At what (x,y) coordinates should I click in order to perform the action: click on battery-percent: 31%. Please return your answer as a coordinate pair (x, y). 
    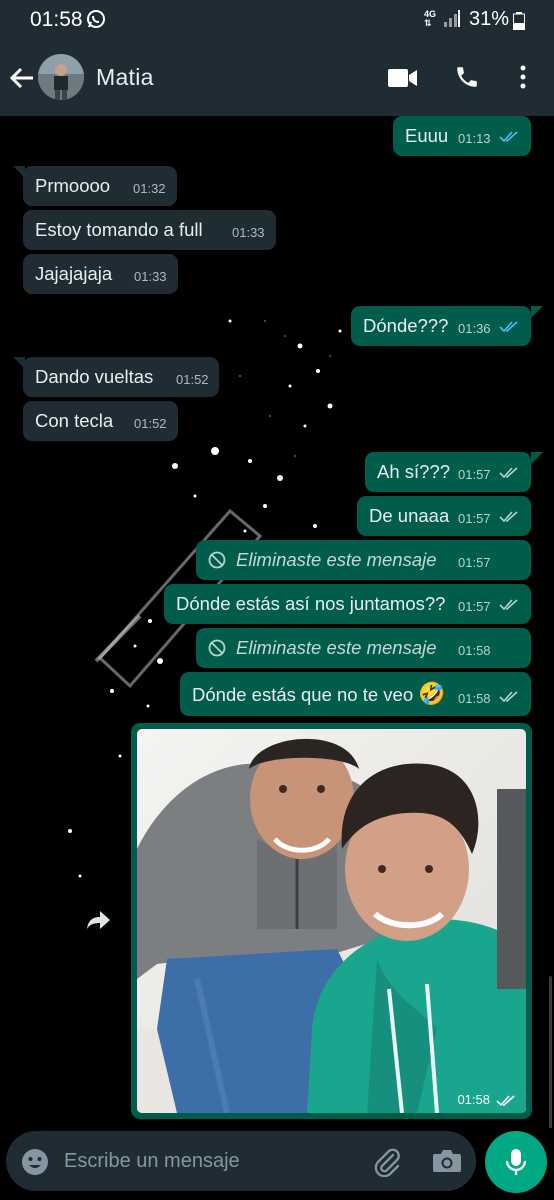
    Looking at the image, I should click on (489, 19).